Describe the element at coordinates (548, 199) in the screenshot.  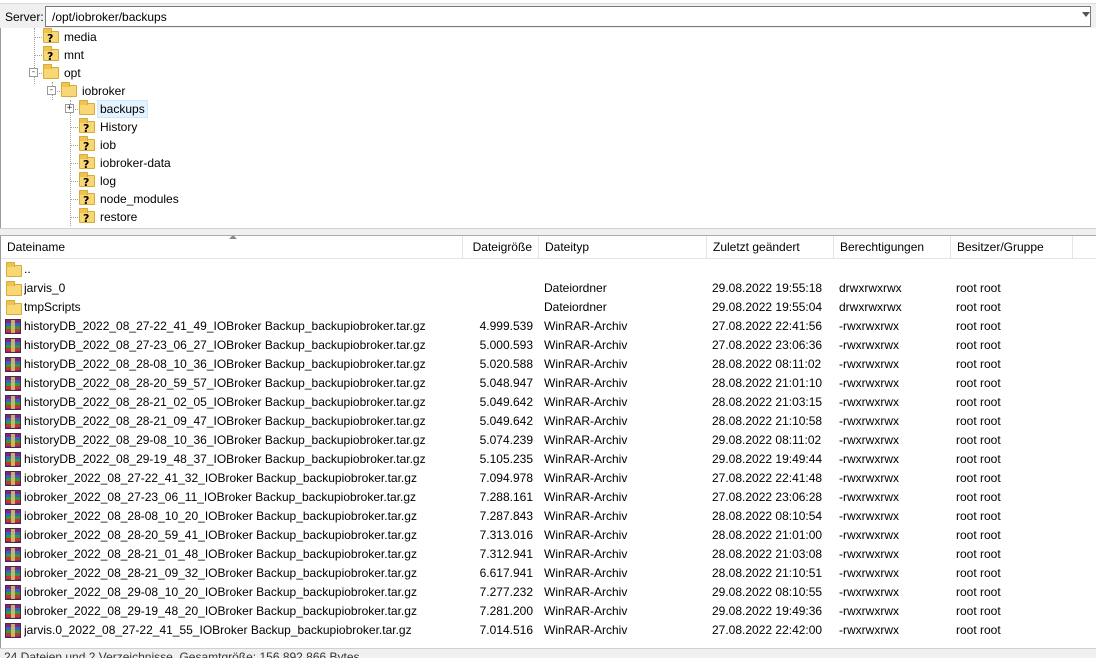
I see `tree-node-node-modules: ? node_modules` at that location.